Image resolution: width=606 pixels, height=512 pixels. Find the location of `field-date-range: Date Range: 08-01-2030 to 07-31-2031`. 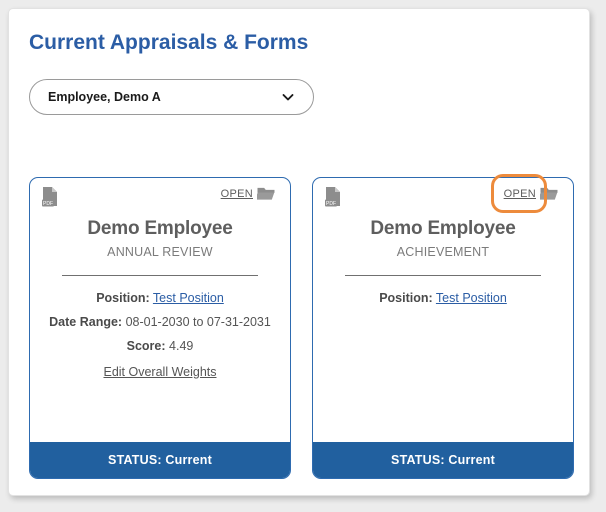

field-date-range: Date Range: 08-01-2030 to 07-31-2031 is located at coordinates (160, 322).